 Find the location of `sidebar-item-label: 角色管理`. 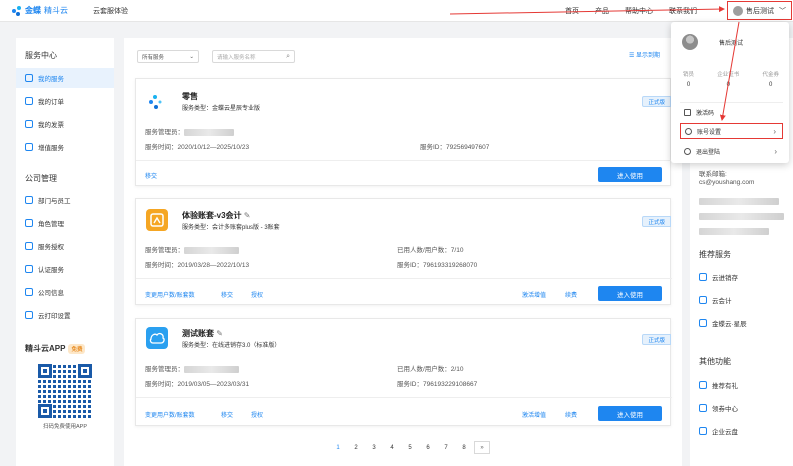

sidebar-item-label: 角色管理 is located at coordinates (51, 224).